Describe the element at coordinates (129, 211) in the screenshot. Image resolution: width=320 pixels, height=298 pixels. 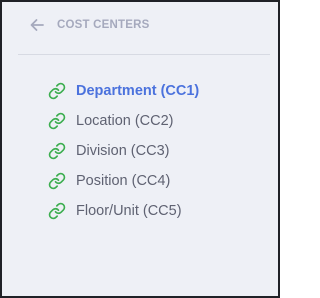
I see `menu-item-label: Floor/Unit (CC5)` at that location.